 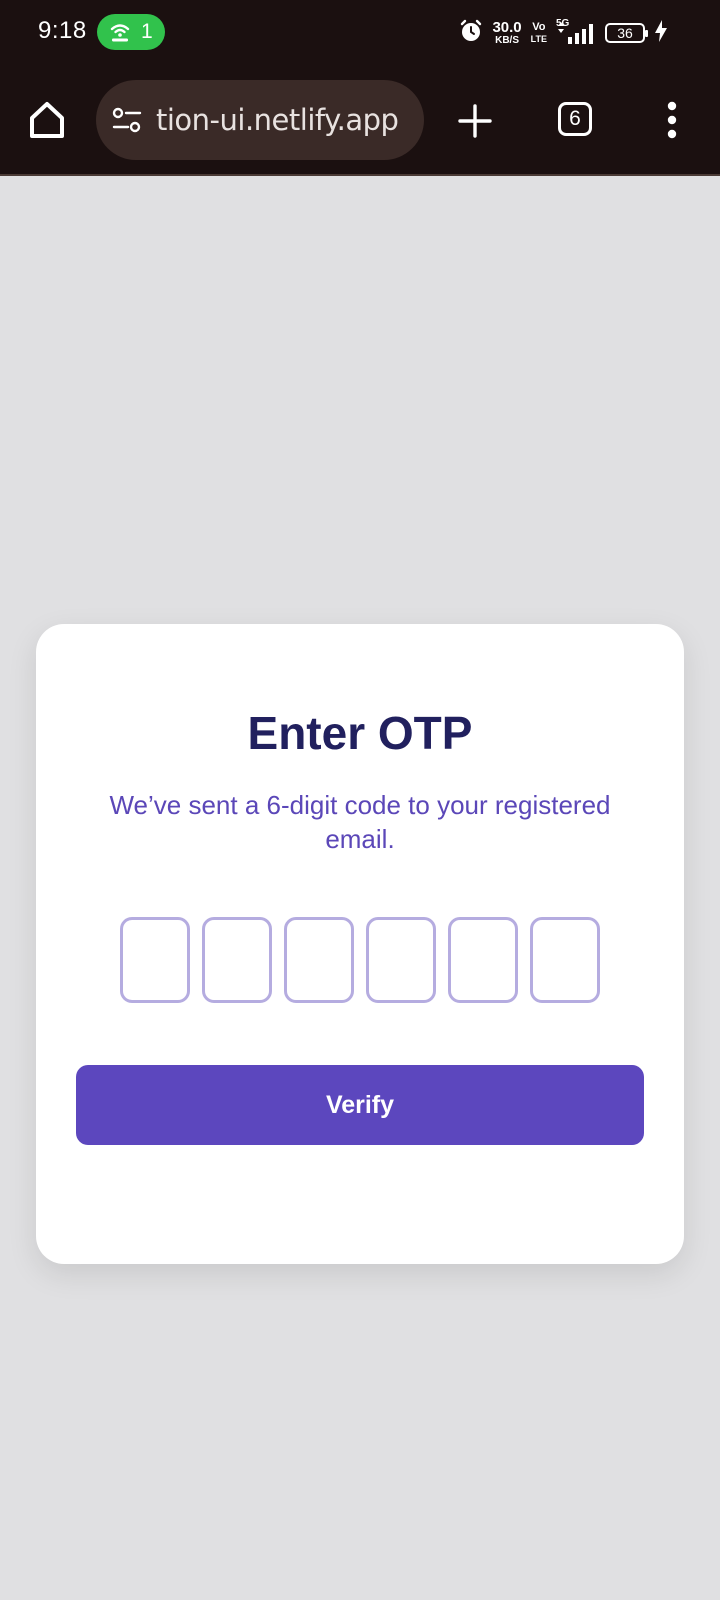 I want to click on alarm-icon, so click(x=471, y=33).